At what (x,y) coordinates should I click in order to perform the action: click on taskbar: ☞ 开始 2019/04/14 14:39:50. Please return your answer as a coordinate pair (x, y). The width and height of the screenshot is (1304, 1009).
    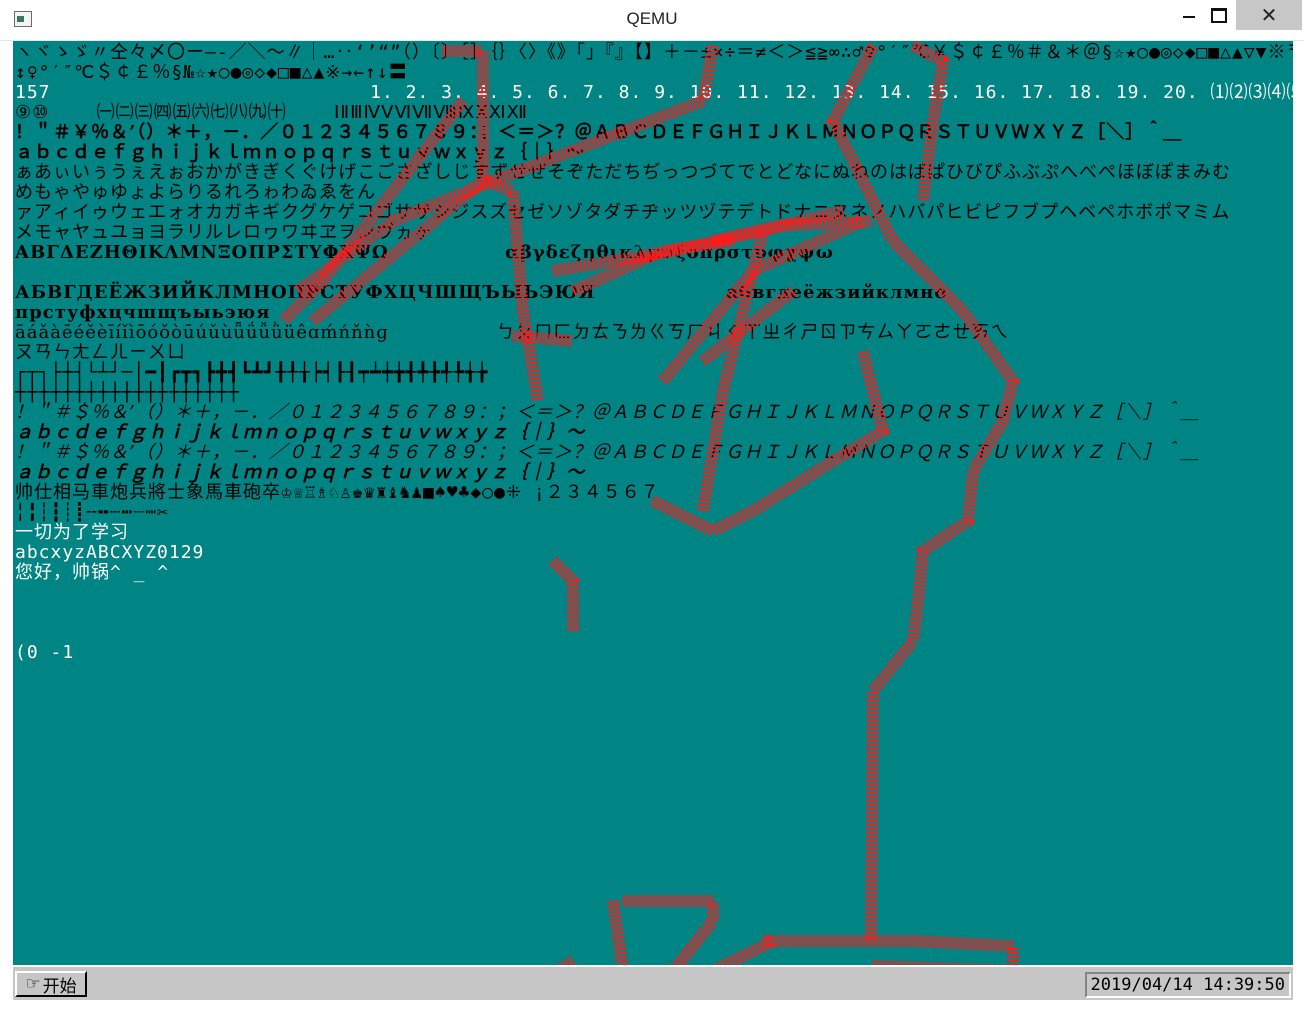
    Looking at the image, I should click on (653, 983).